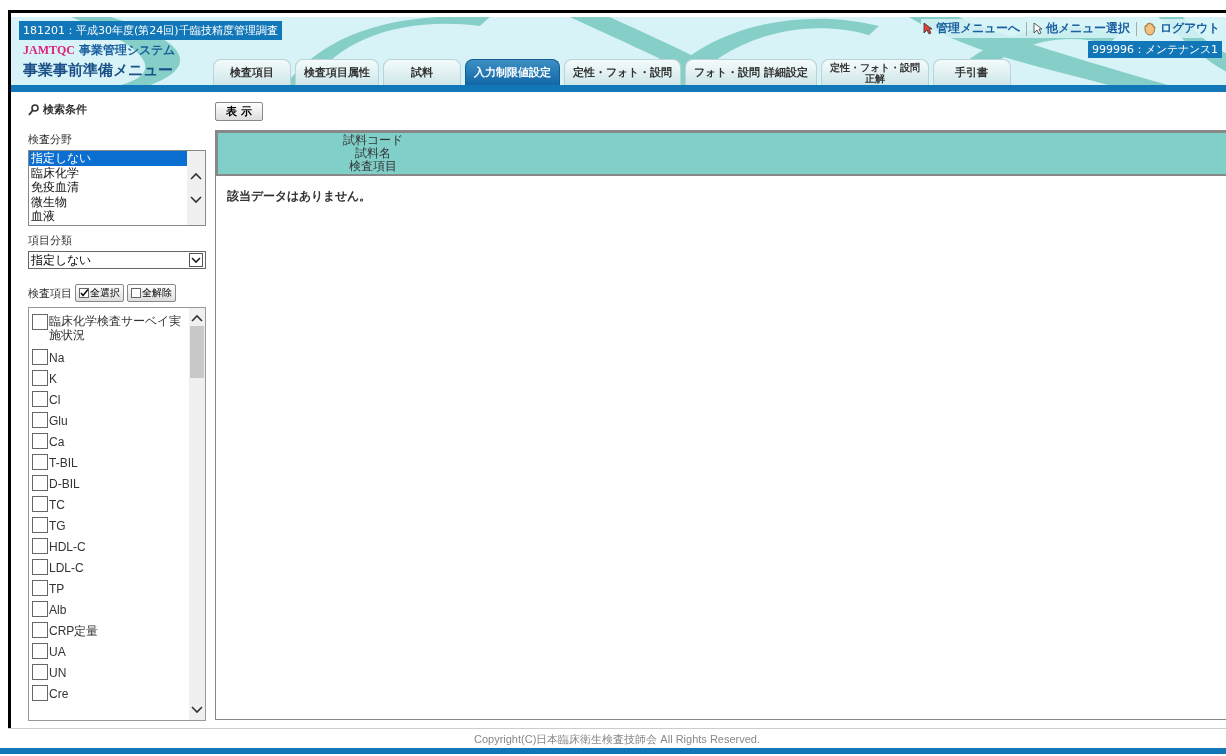 The height and width of the screenshot is (756, 1226). I want to click on listbox-option: 指定しない, so click(108, 158).